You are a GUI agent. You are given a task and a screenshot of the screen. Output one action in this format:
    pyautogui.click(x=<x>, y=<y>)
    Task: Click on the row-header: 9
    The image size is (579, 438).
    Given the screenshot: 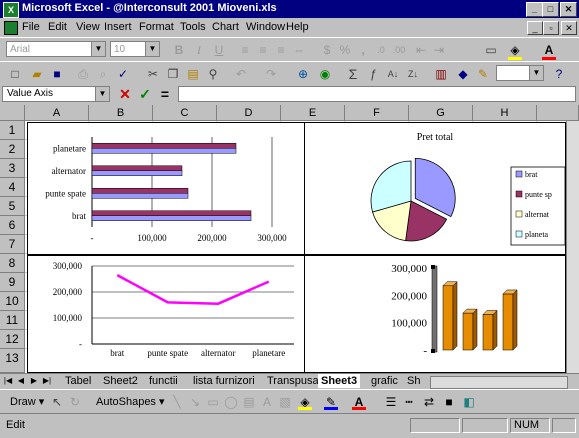 What is the action you would take?
    pyautogui.click(x=12, y=282)
    